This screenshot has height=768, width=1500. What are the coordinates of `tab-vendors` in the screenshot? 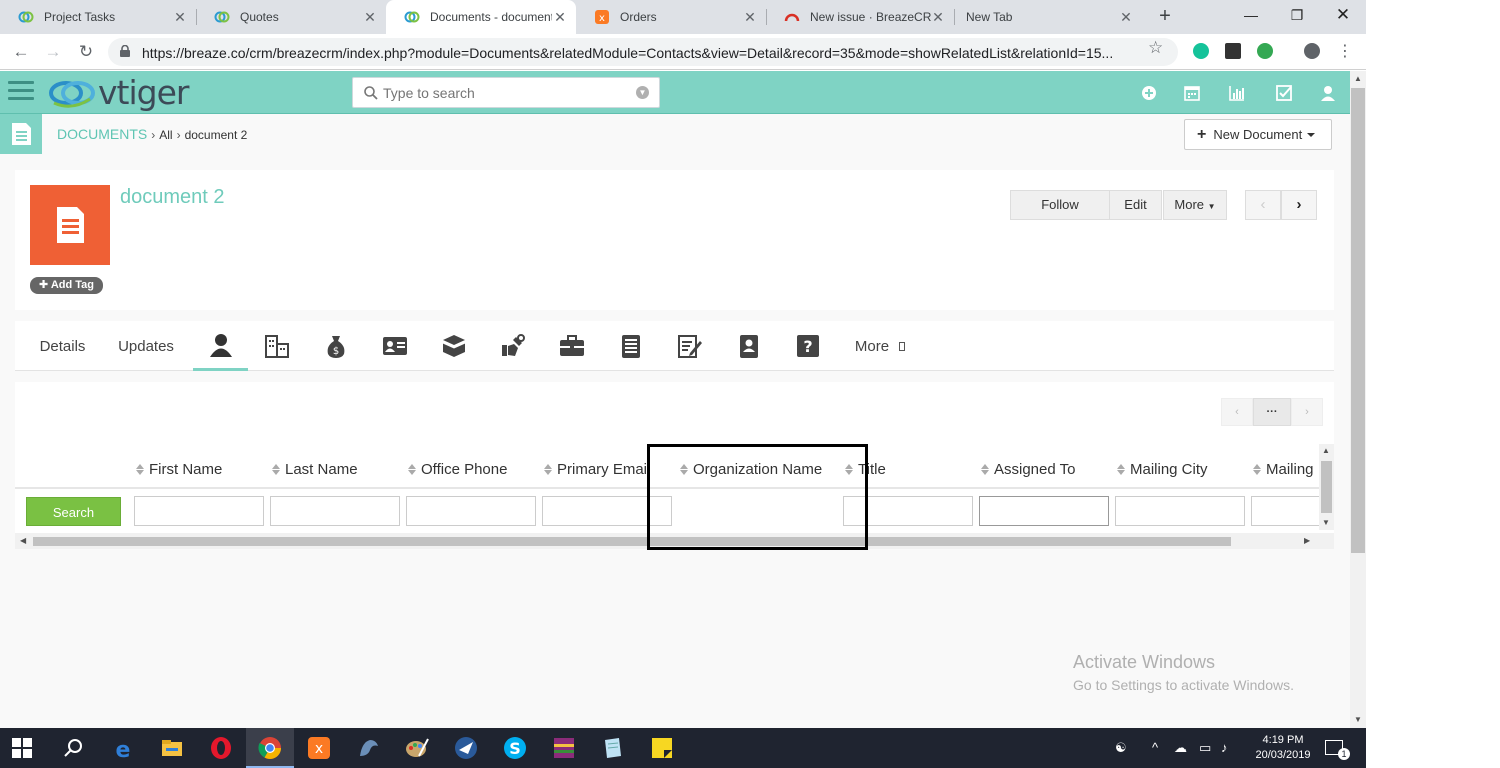 It's located at (749, 346).